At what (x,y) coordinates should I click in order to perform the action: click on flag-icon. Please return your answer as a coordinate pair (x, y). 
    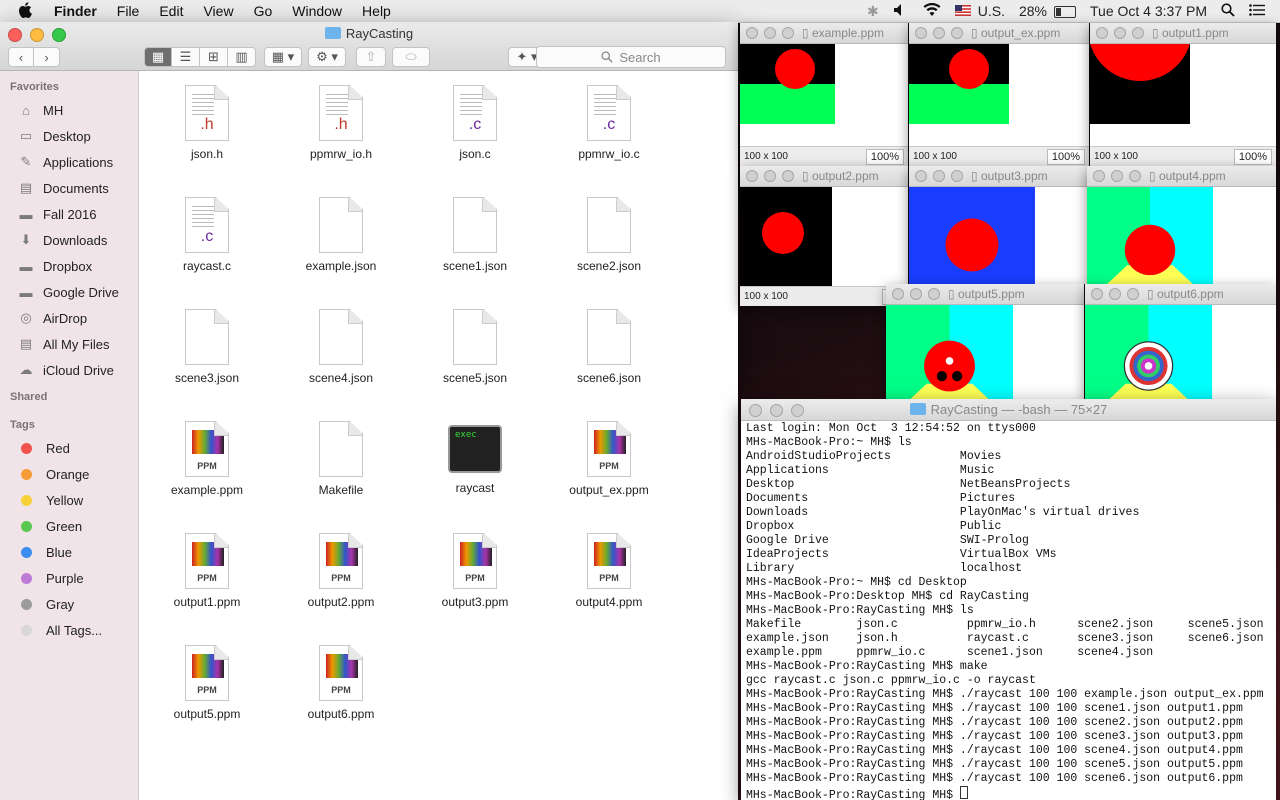
    Looking at the image, I should click on (963, 11).